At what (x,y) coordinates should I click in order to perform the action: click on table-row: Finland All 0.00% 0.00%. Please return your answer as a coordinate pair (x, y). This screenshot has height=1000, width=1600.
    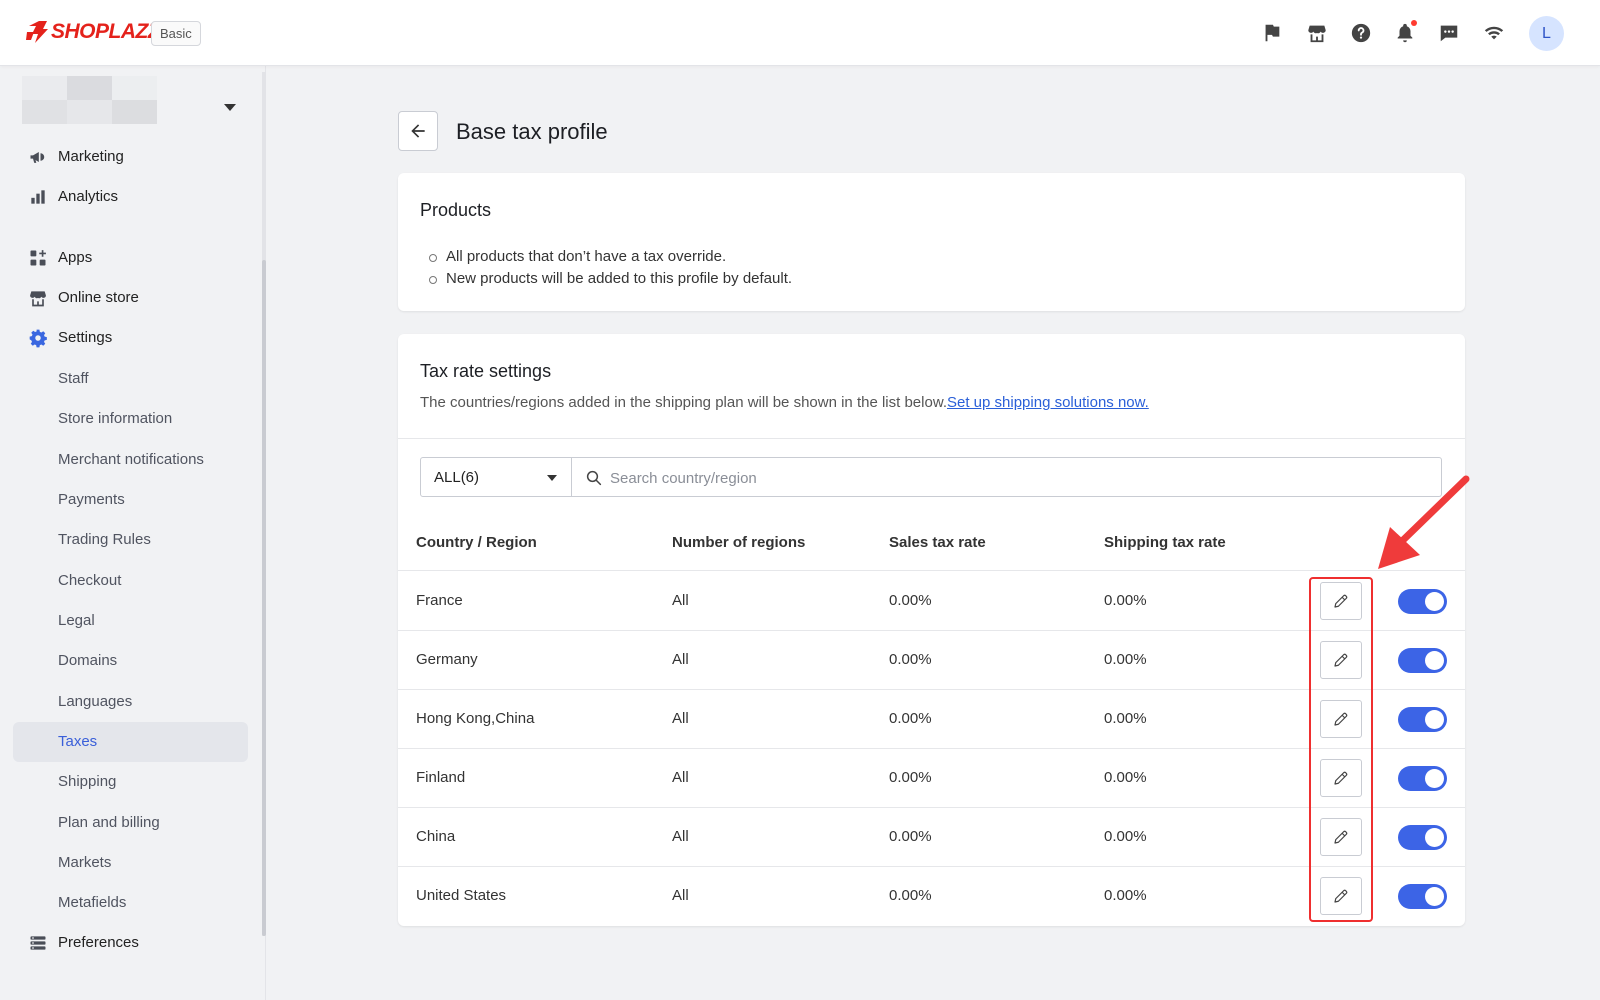
    Looking at the image, I should click on (931, 778).